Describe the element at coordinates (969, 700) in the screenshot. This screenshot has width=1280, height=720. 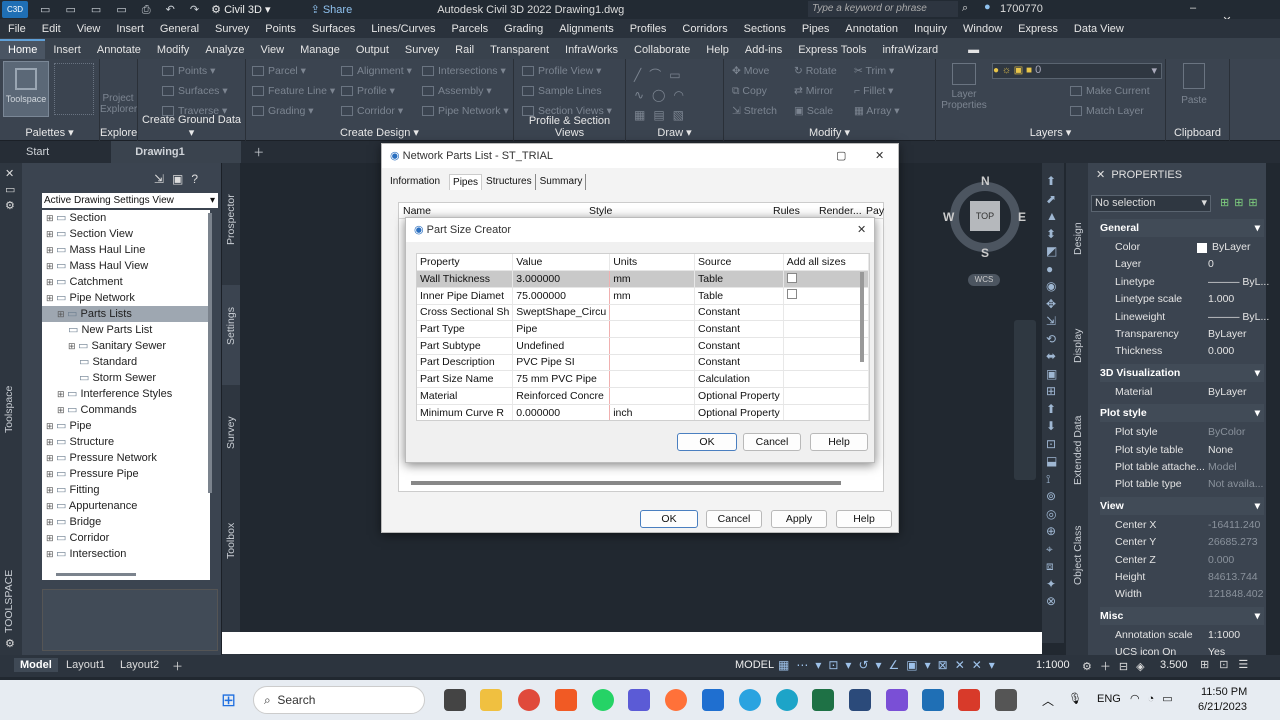
I see `app3-icon` at that location.